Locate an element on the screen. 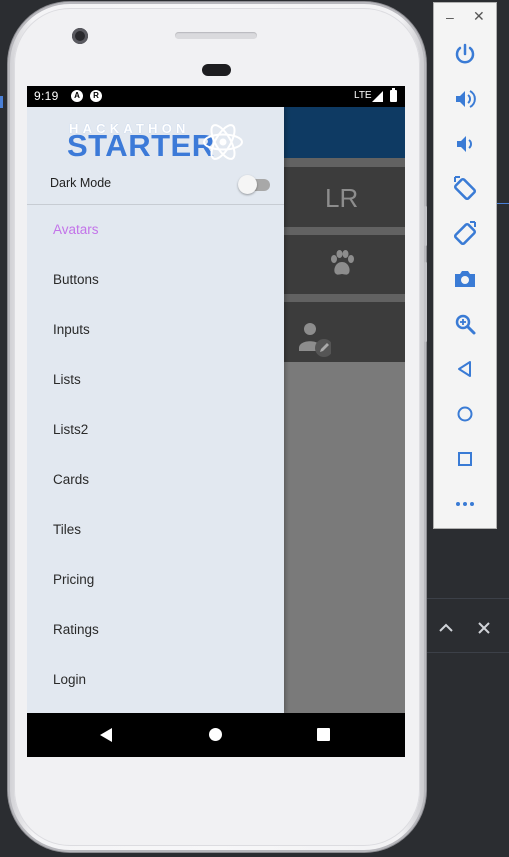 The height and width of the screenshot is (857, 509). paw-icon is located at coordinates (342, 262).